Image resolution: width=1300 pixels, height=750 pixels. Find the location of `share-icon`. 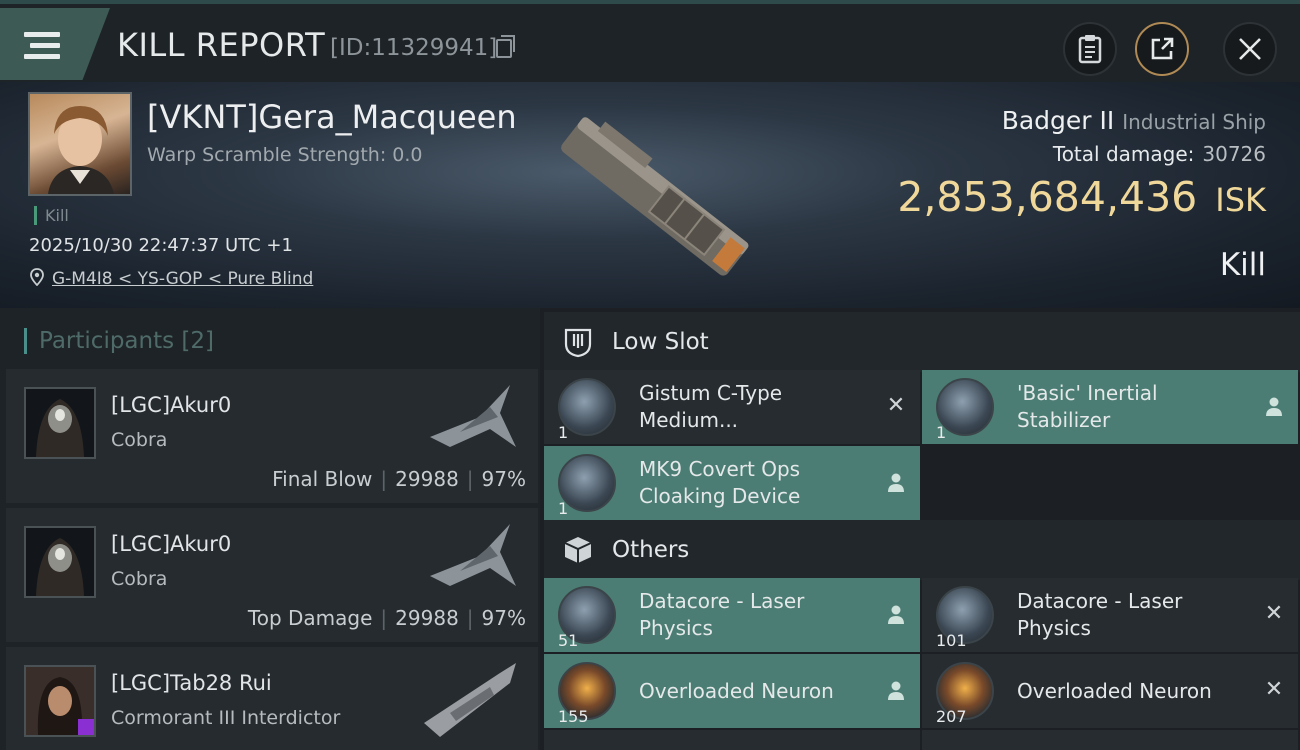

share-icon is located at coordinates (1162, 48).